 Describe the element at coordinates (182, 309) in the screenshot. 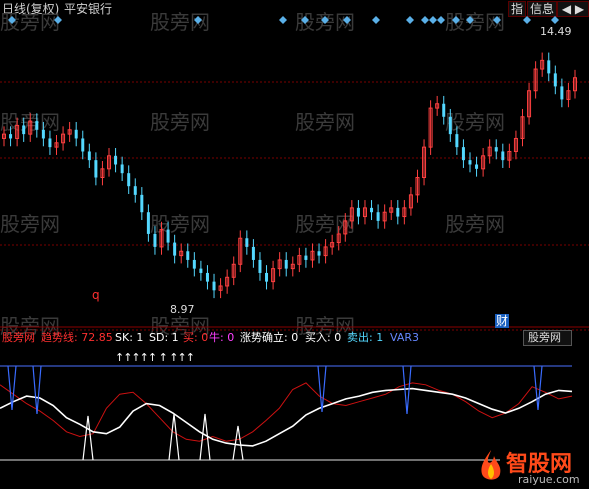

I see `low-price-label: 8.97` at that location.